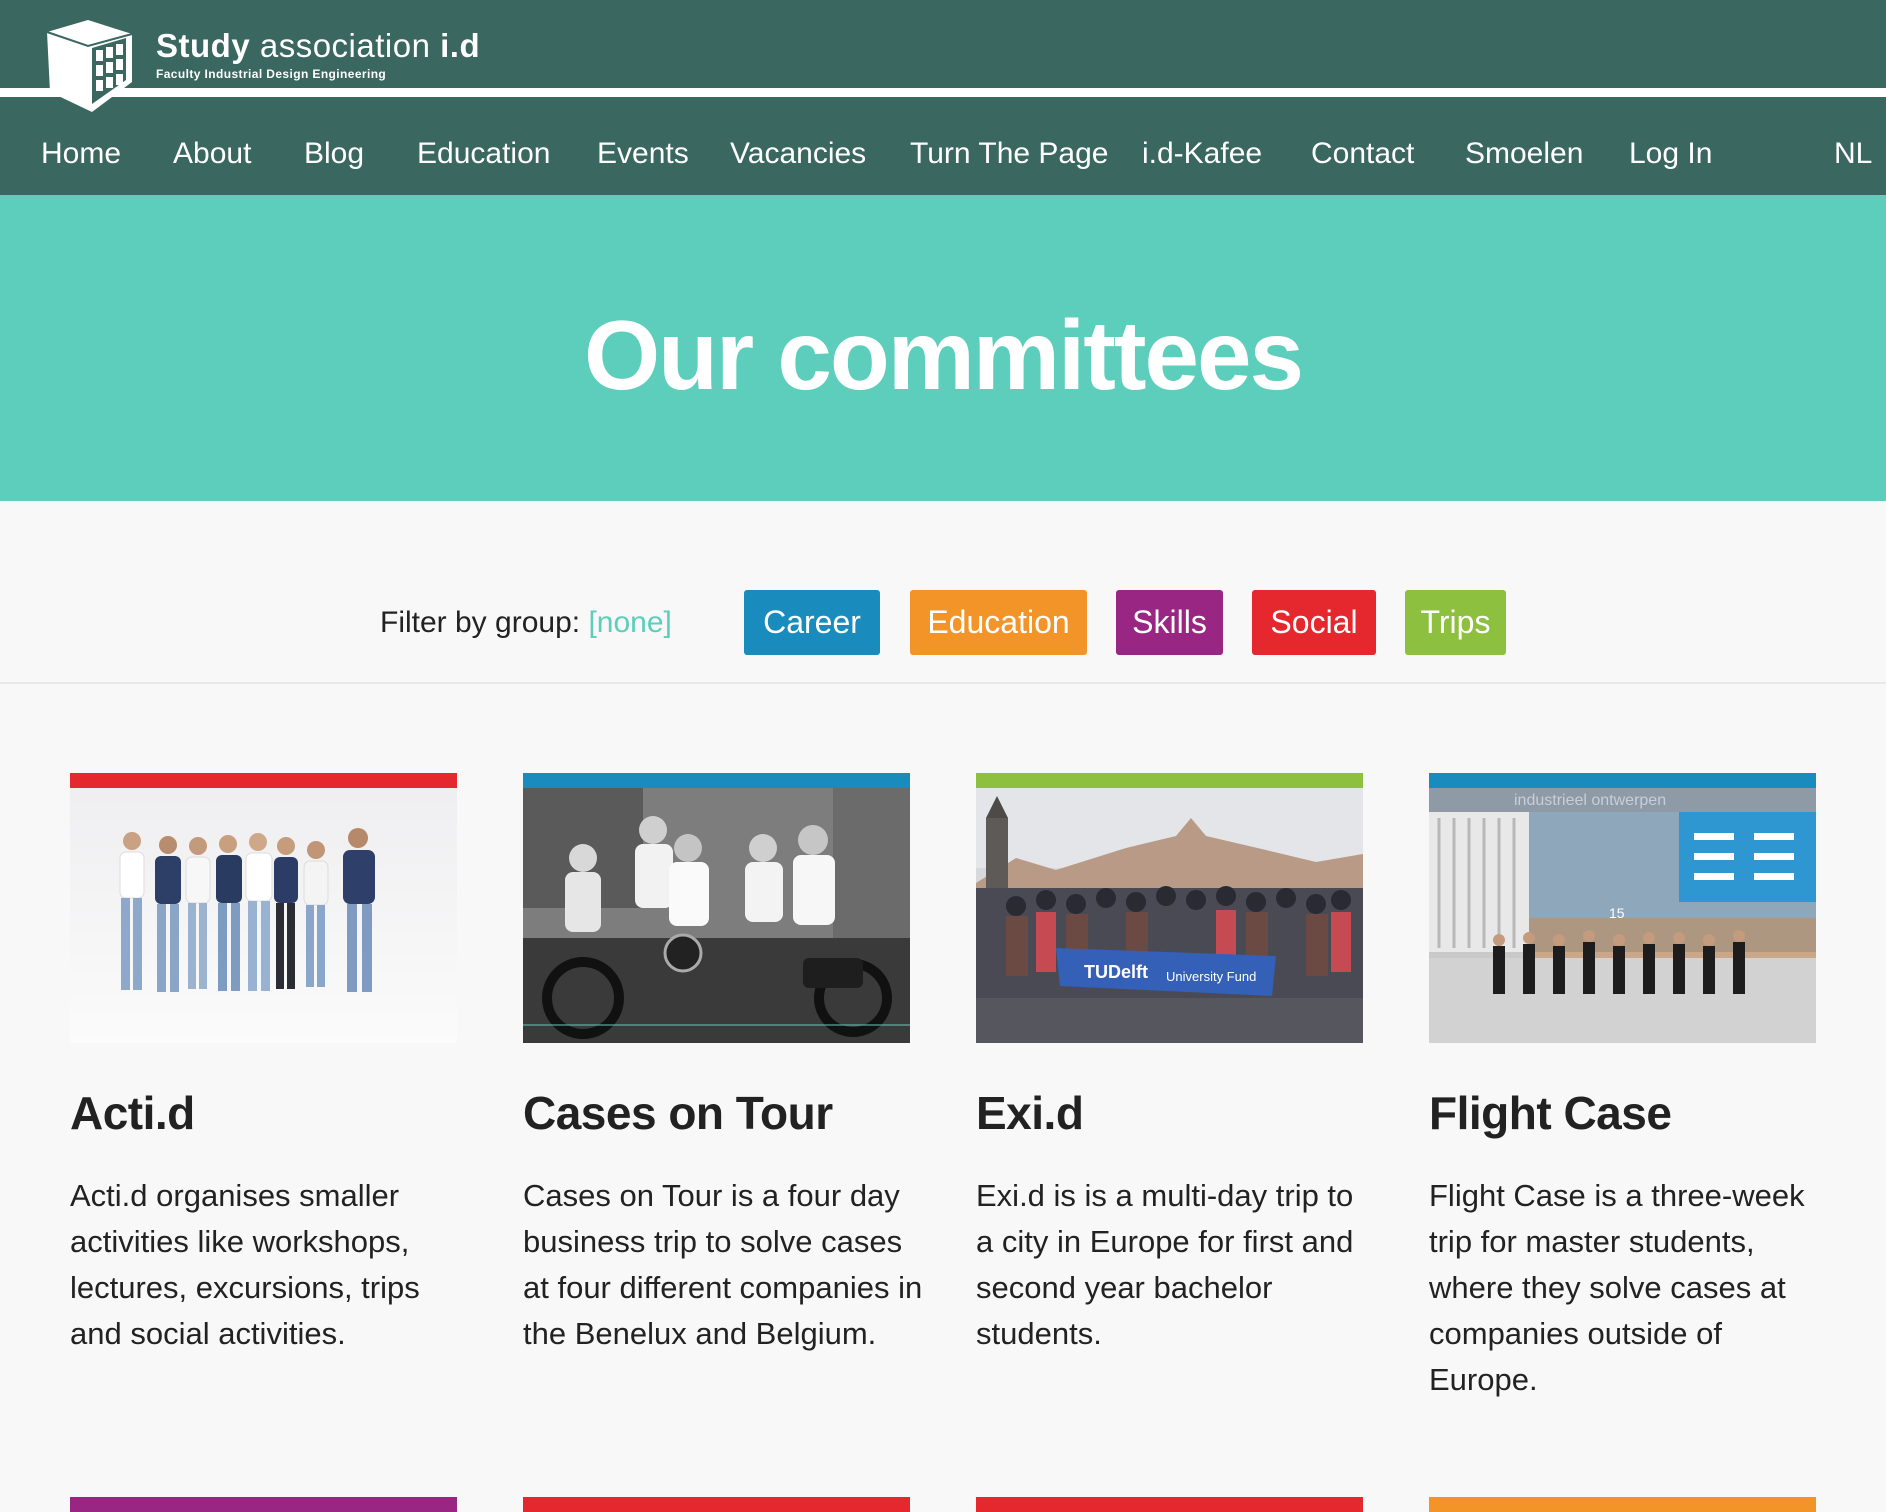 The width and height of the screenshot is (1886, 1512). I want to click on nav-contact: Contact, so click(1362, 154).